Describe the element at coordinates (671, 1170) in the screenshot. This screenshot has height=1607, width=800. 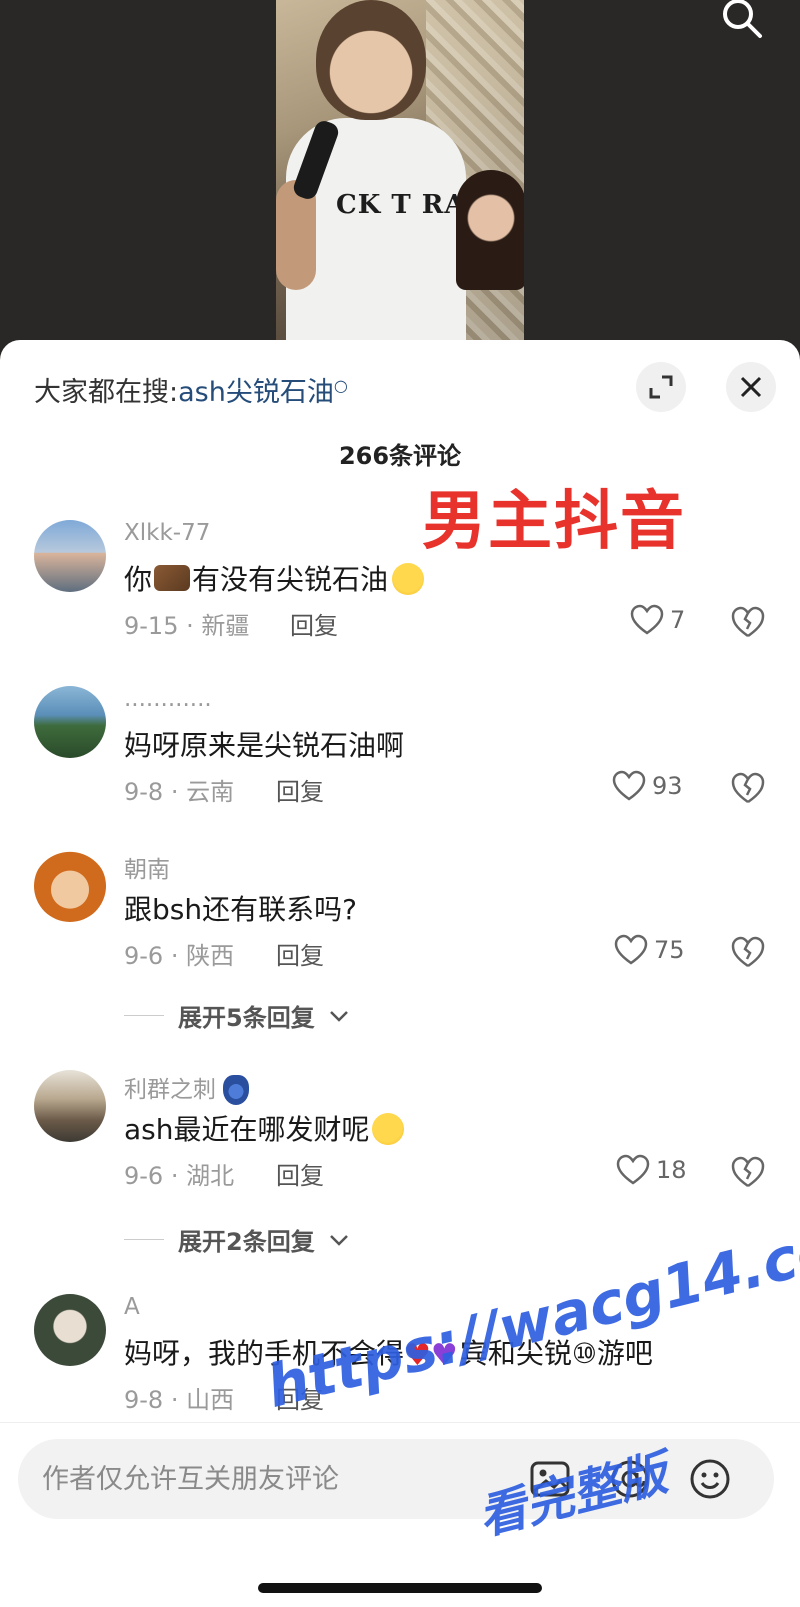
I see `like-count: 18` at that location.